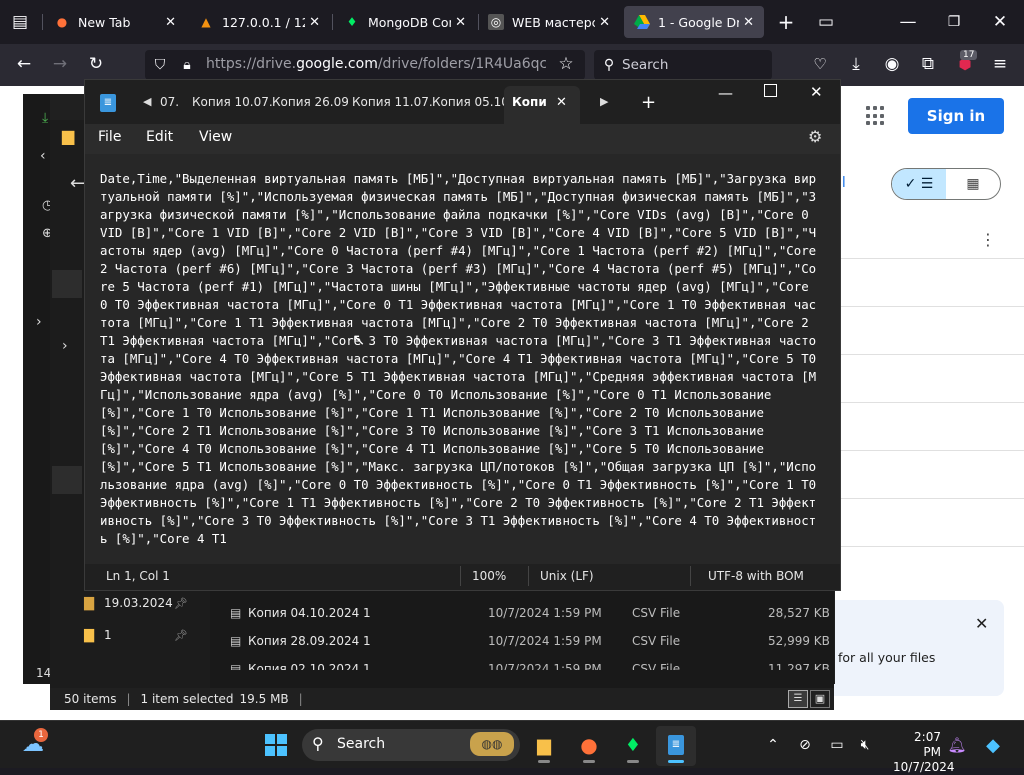 Image resolution: width=1024 pixels, height=775 pixels. What do you see at coordinates (89, 603) in the screenshot?
I see `folder-icon: ▇` at bounding box center [89, 603].